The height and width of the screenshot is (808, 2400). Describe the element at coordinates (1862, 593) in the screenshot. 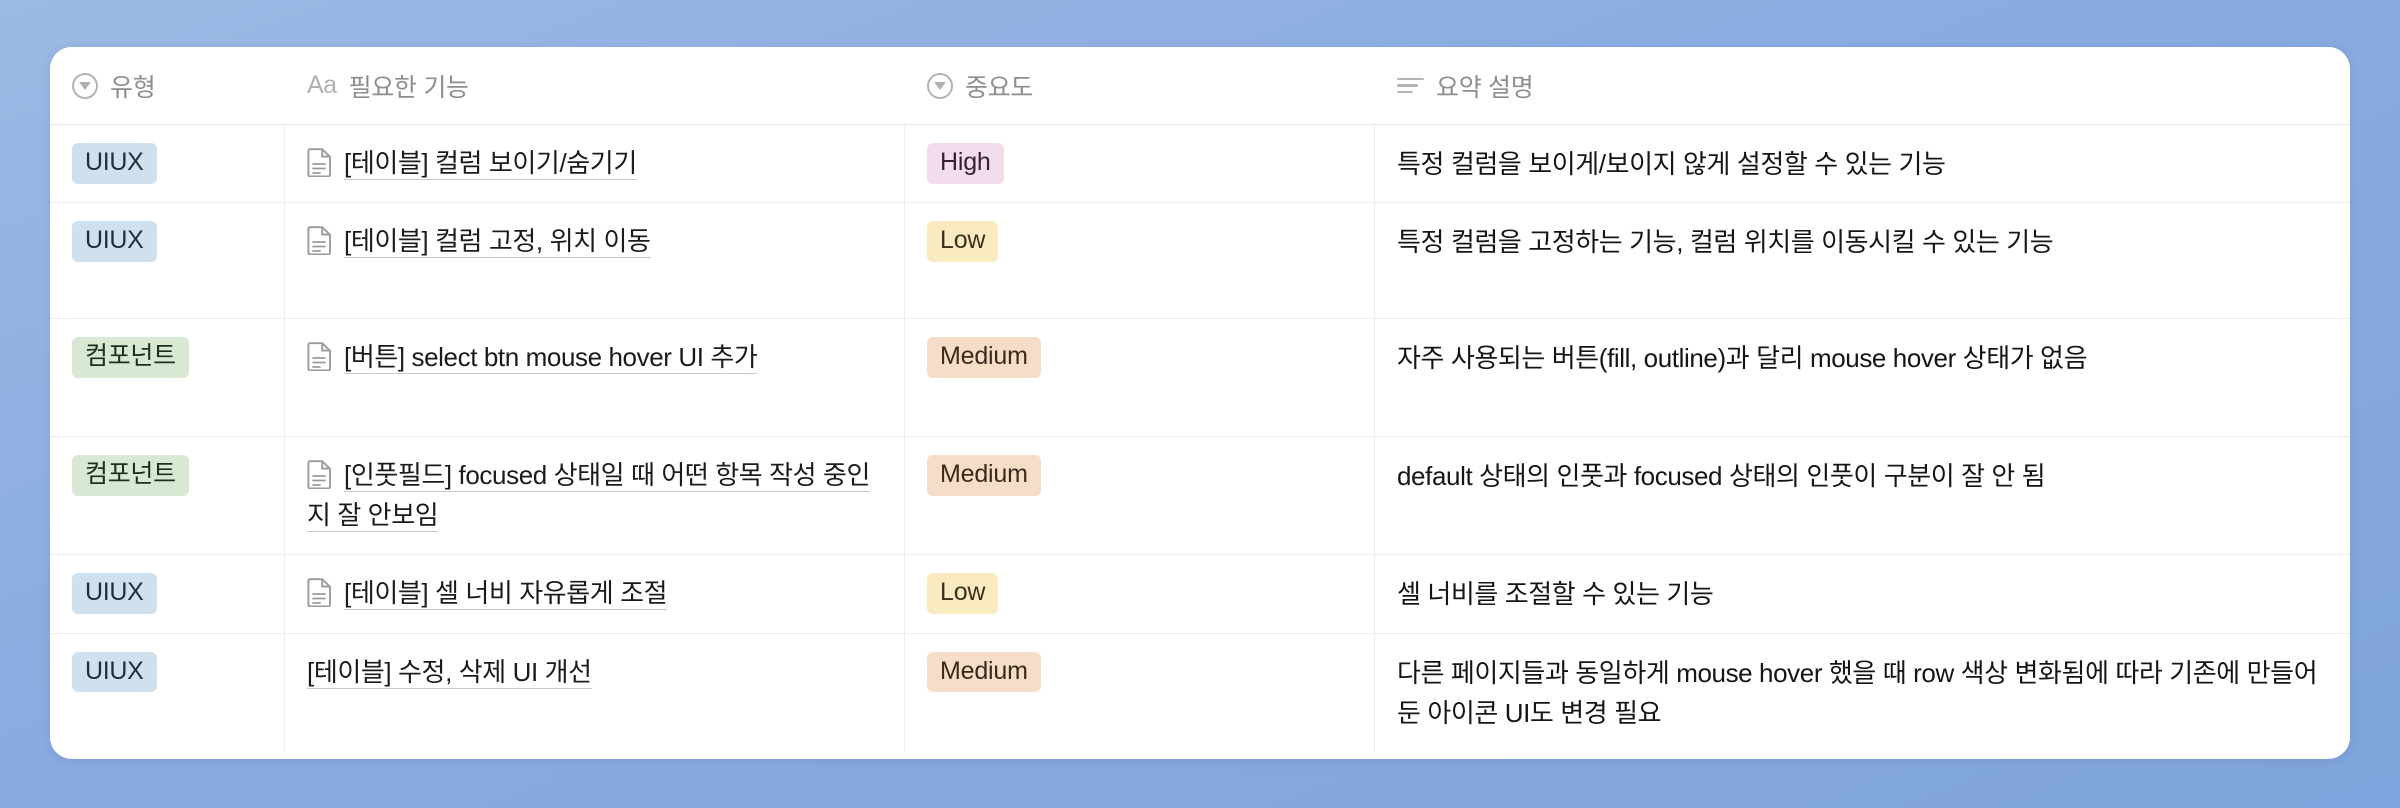

I see `cell-description: 셀 너비를 조절할 수 있는 기능` at that location.